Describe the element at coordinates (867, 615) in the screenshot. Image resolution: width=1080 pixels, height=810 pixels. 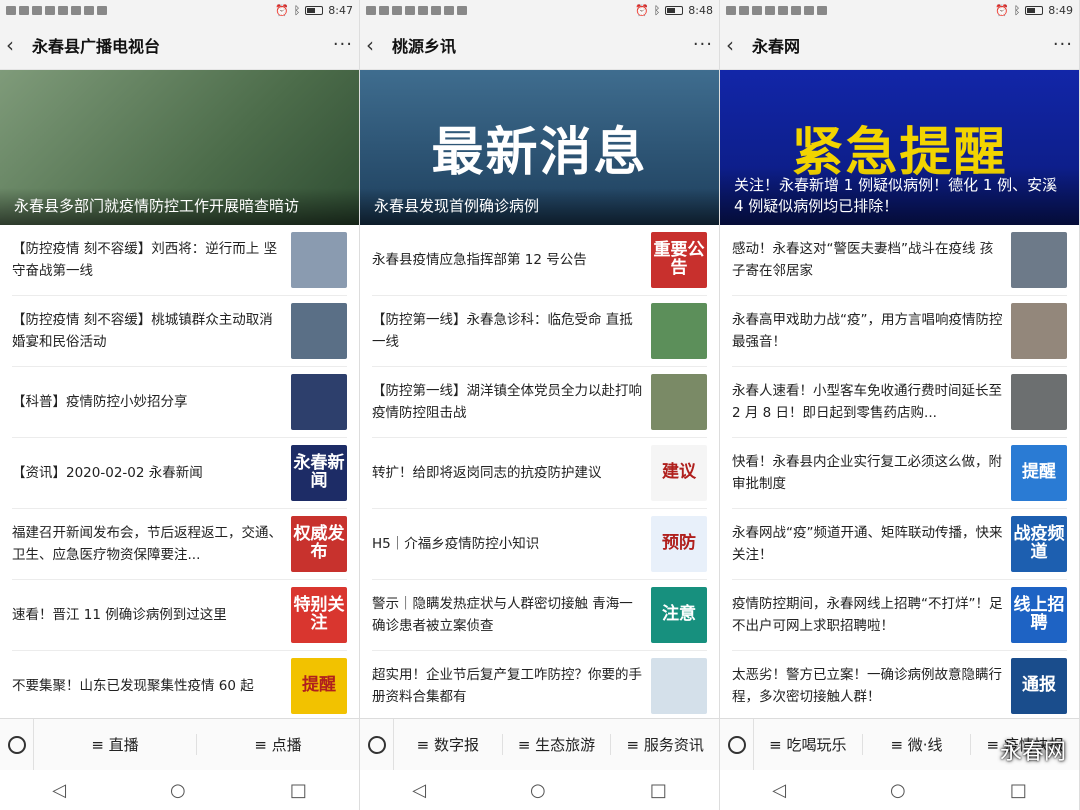
I see `list-item-title: 疫情防控期间，永春网线上招聘“不打烊”！足不出户可网上求职招聘啦！` at that location.